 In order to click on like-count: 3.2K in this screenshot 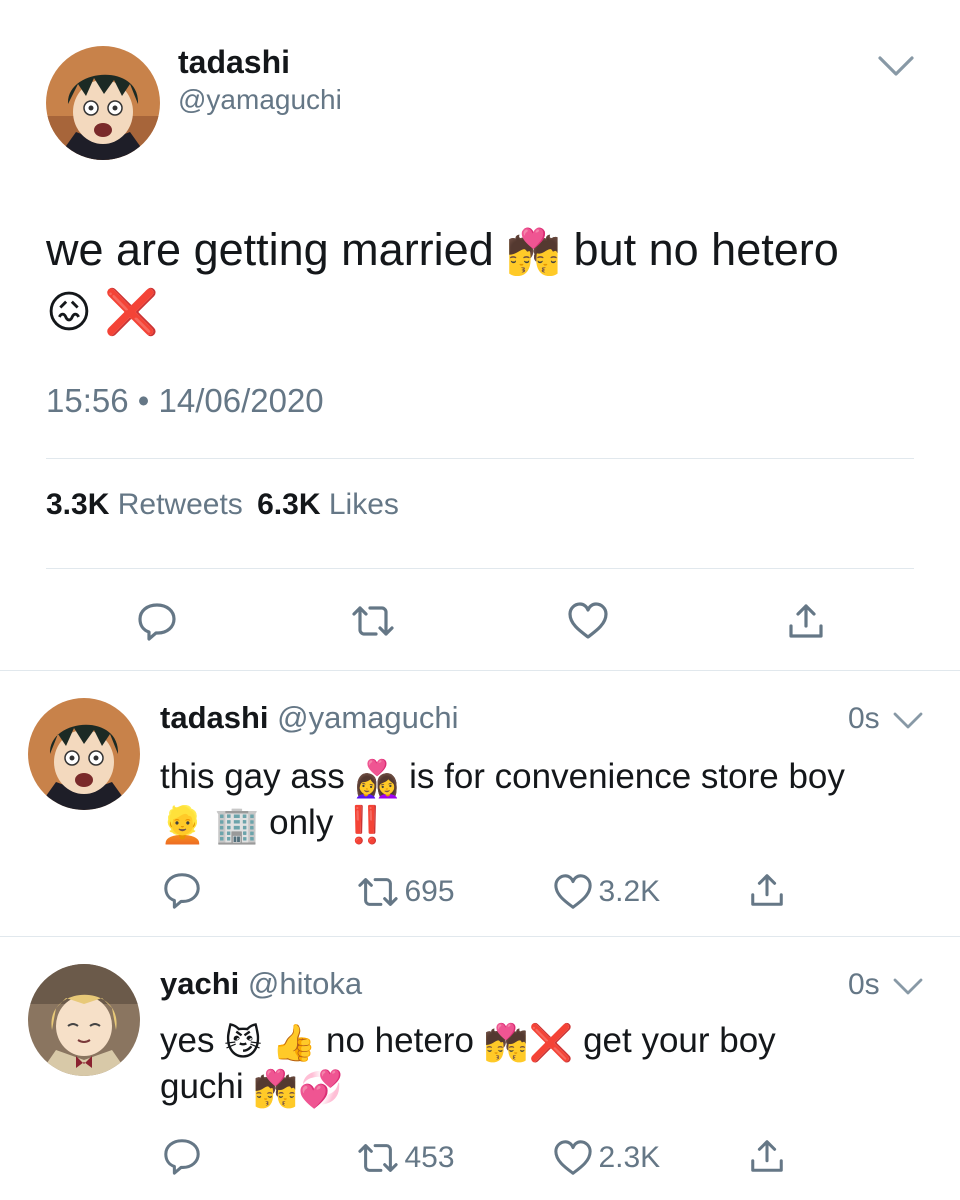, I will do `click(629, 891)`.